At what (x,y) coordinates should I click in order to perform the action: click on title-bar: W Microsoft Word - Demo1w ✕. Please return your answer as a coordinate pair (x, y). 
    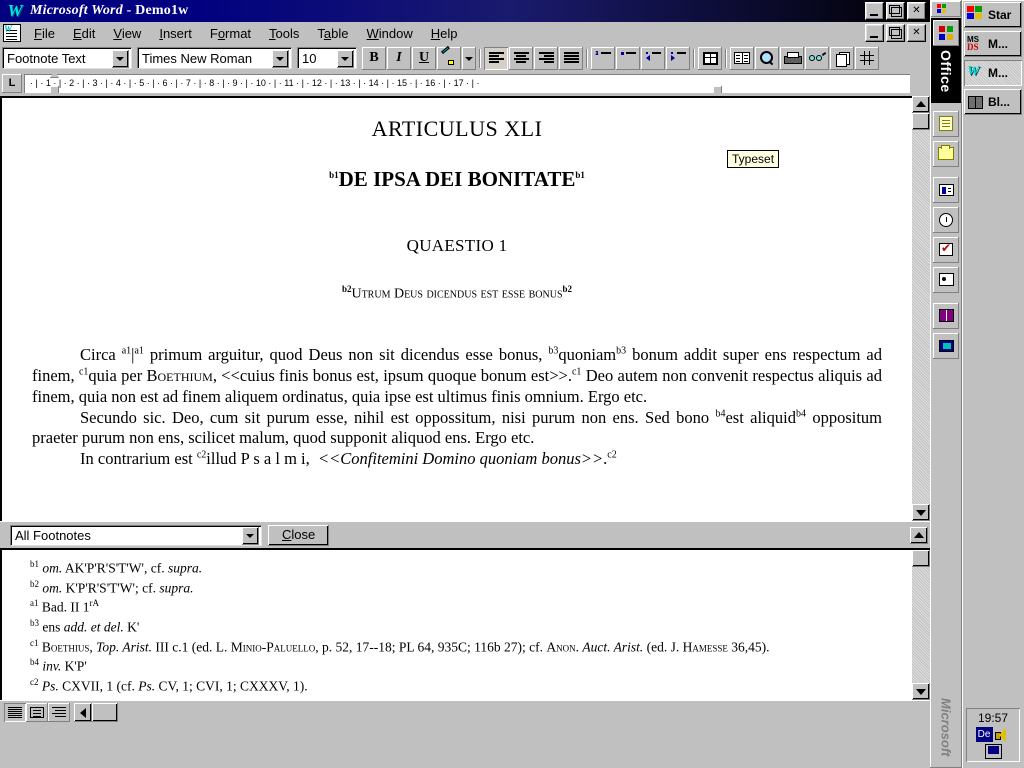
    Looking at the image, I should click on (465, 11).